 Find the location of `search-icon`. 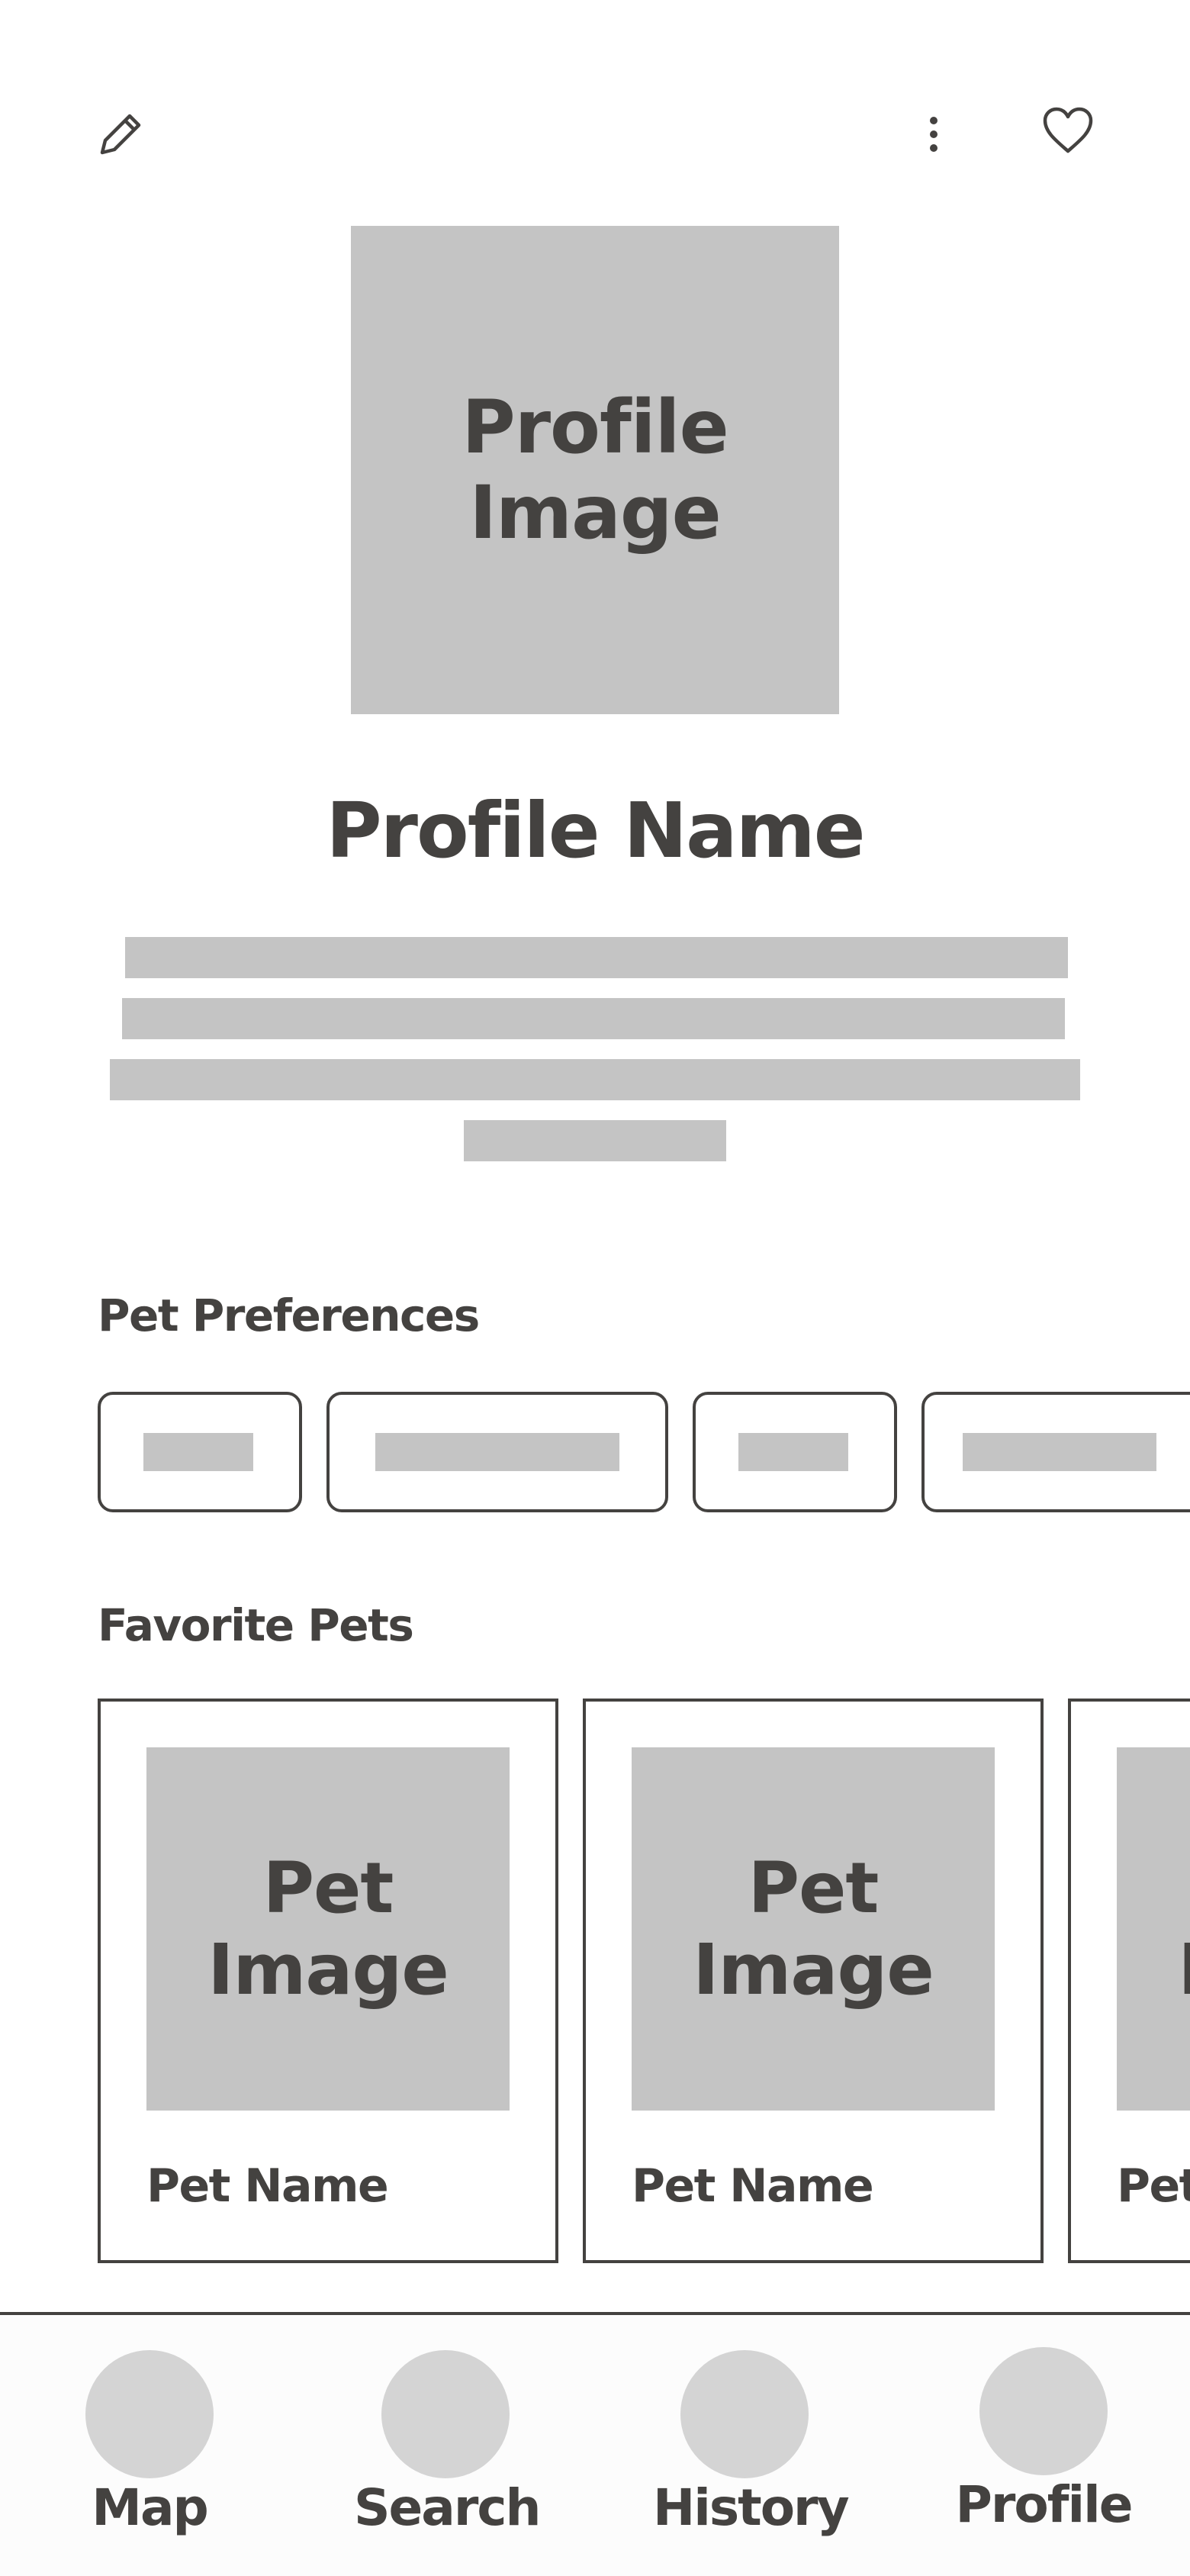

search-icon is located at coordinates (445, 2414).